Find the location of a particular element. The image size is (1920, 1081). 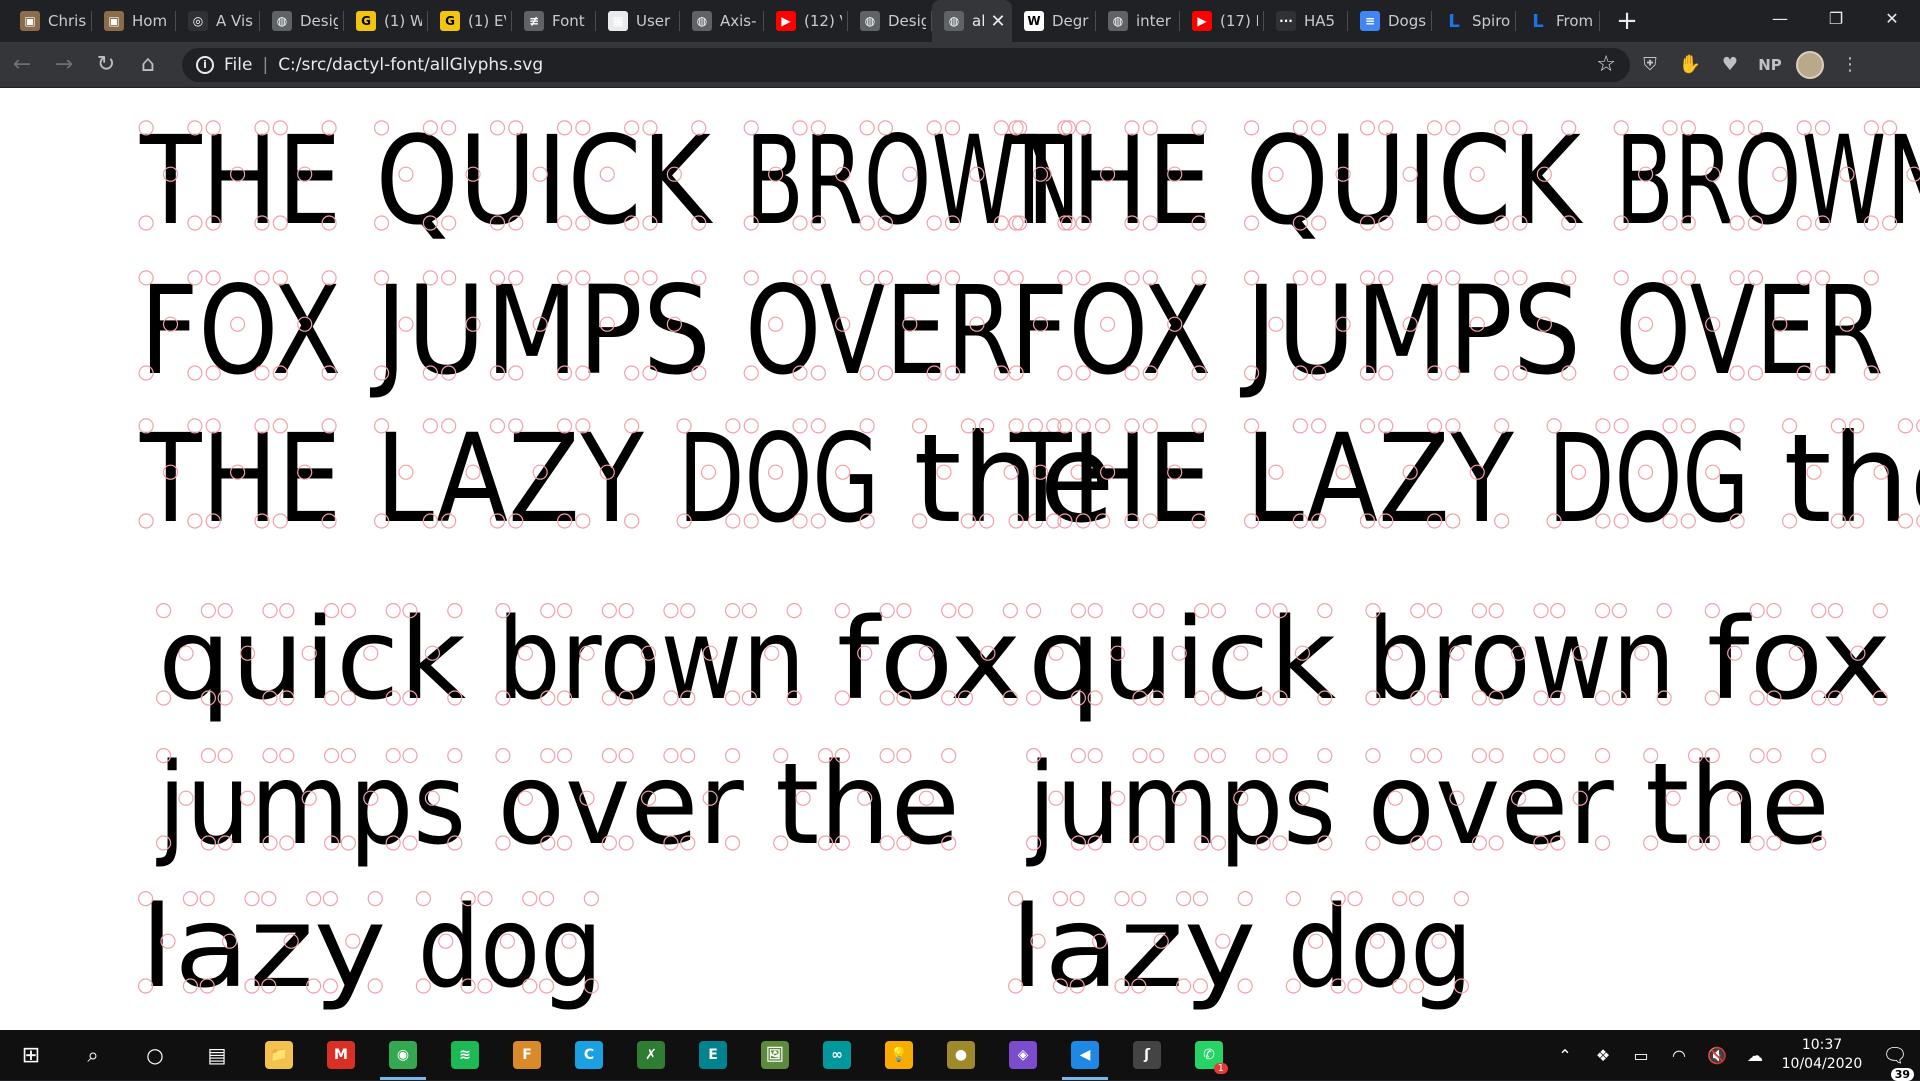

browser-tab: G (1) W is located at coordinates (386, 21).